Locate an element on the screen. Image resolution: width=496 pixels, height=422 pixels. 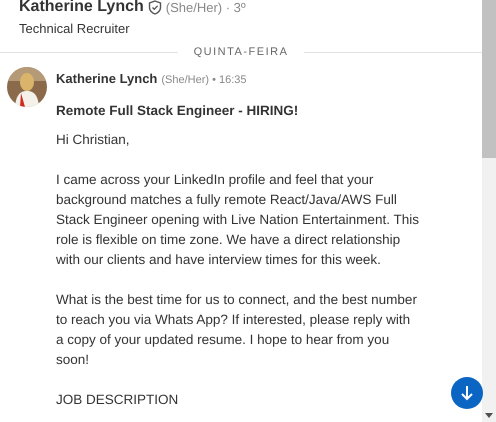
scrollbar-thumb is located at coordinates (489, 79).